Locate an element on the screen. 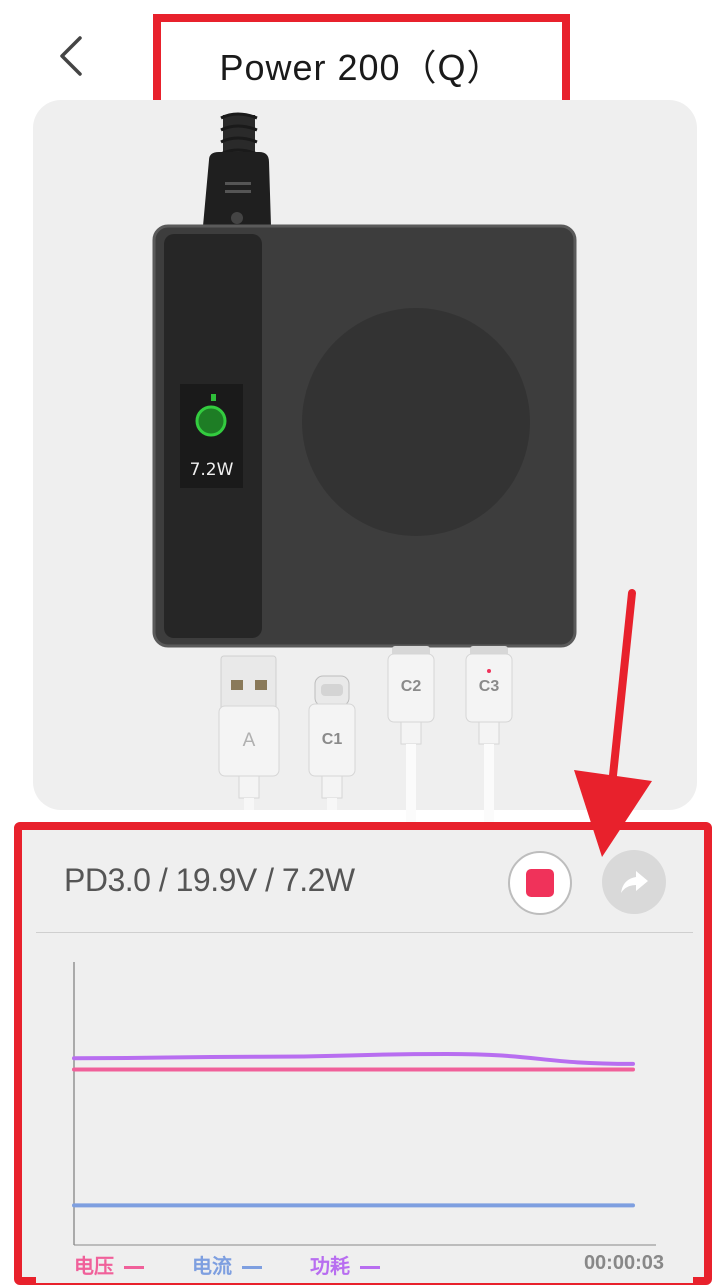 The width and height of the screenshot is (724, 1287). stop-record-icon is located at coordinates (540, 883).